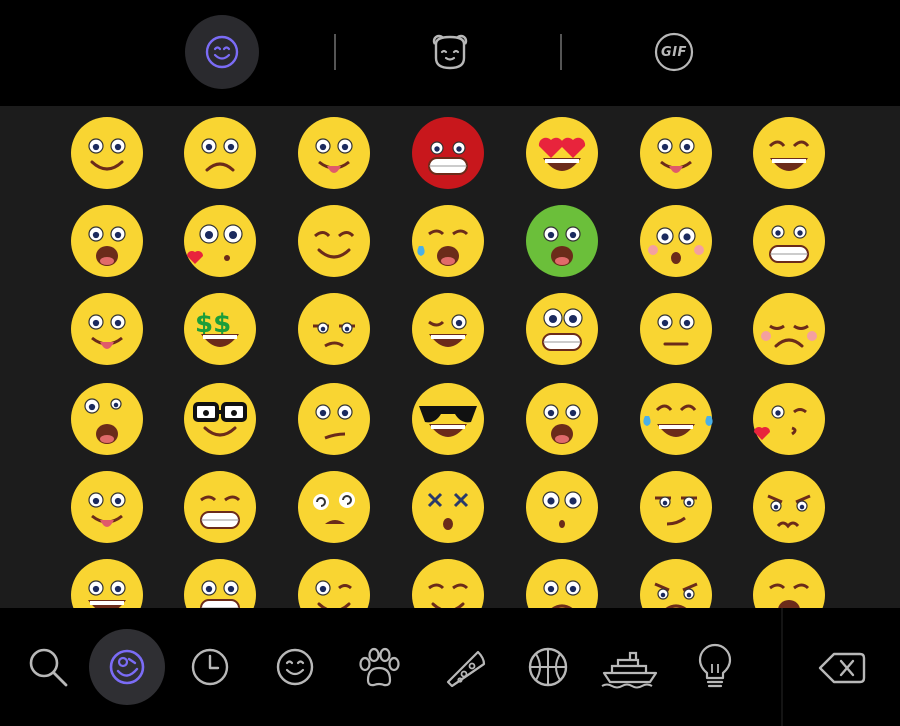  Describe the element at coordinates (562, 153) in the screenshot. I see `heart-eyes-face-emoji` at that location.